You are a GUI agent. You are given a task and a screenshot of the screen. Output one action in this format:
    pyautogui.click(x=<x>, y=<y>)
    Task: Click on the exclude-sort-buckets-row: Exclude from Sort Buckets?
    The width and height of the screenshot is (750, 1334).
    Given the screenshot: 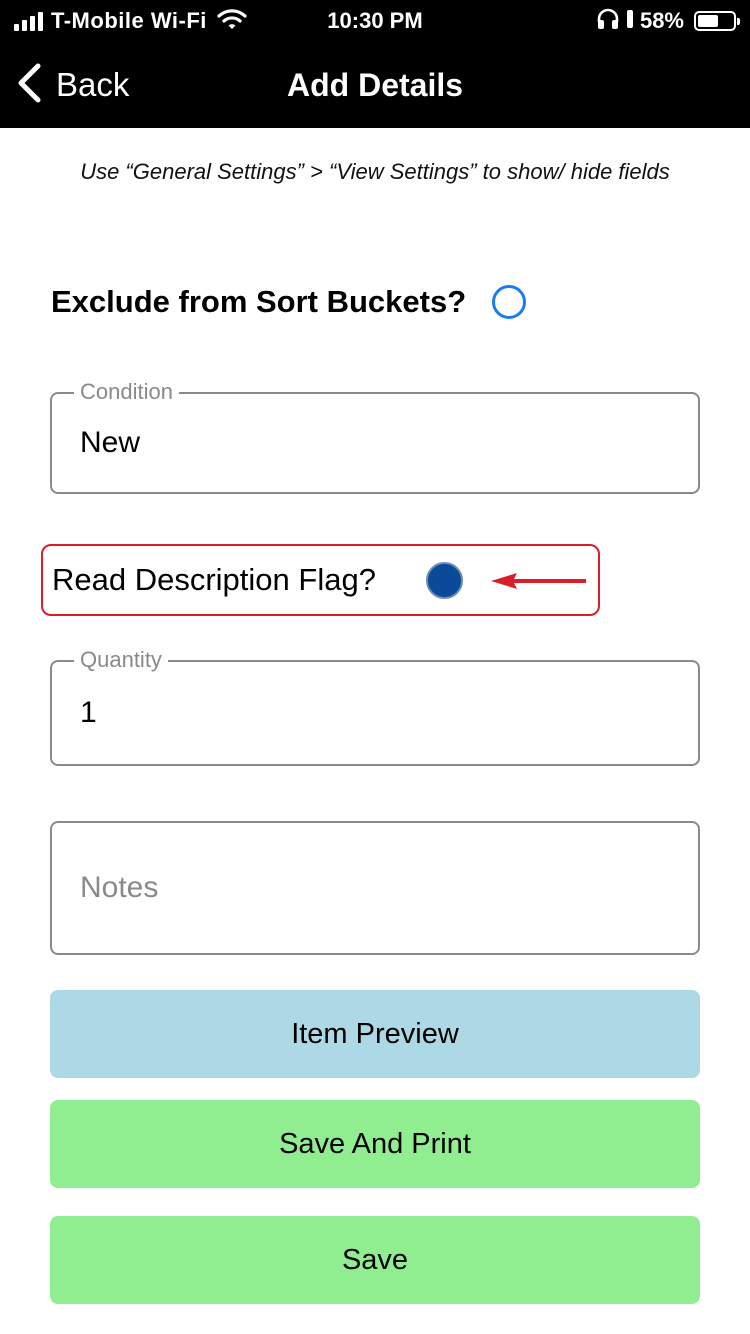 What is the action you would take?
    pyautogui.click(x=289, y=302)
    